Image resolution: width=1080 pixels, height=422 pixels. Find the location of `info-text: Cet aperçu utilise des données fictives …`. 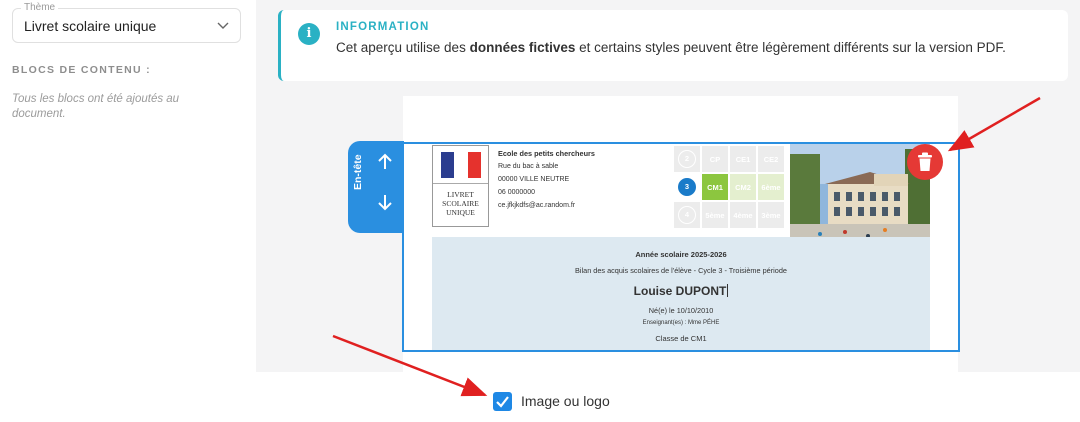

info-text: Cet aperçu utilise des données fictives … is located at coordinates (696, 47).